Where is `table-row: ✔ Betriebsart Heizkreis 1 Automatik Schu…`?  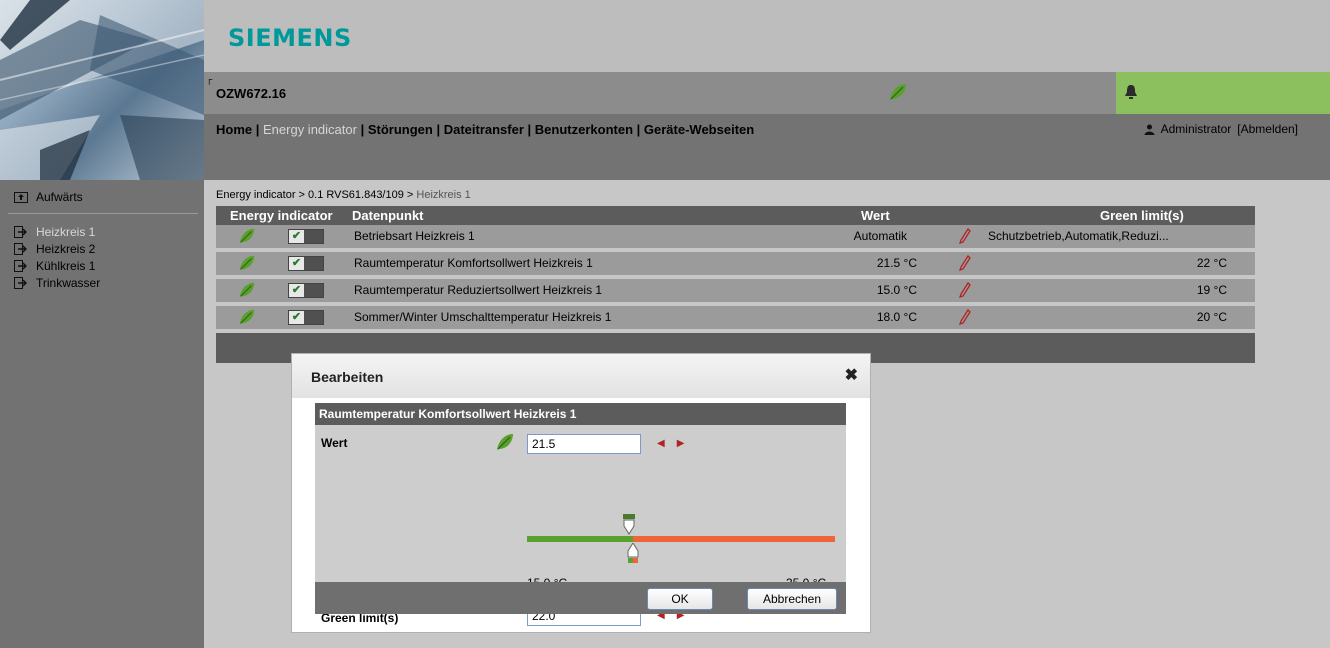 table-row: ✔ Betriebsart Heizkreis 1 Automatik Schu… is located at coordinates (735, 236).